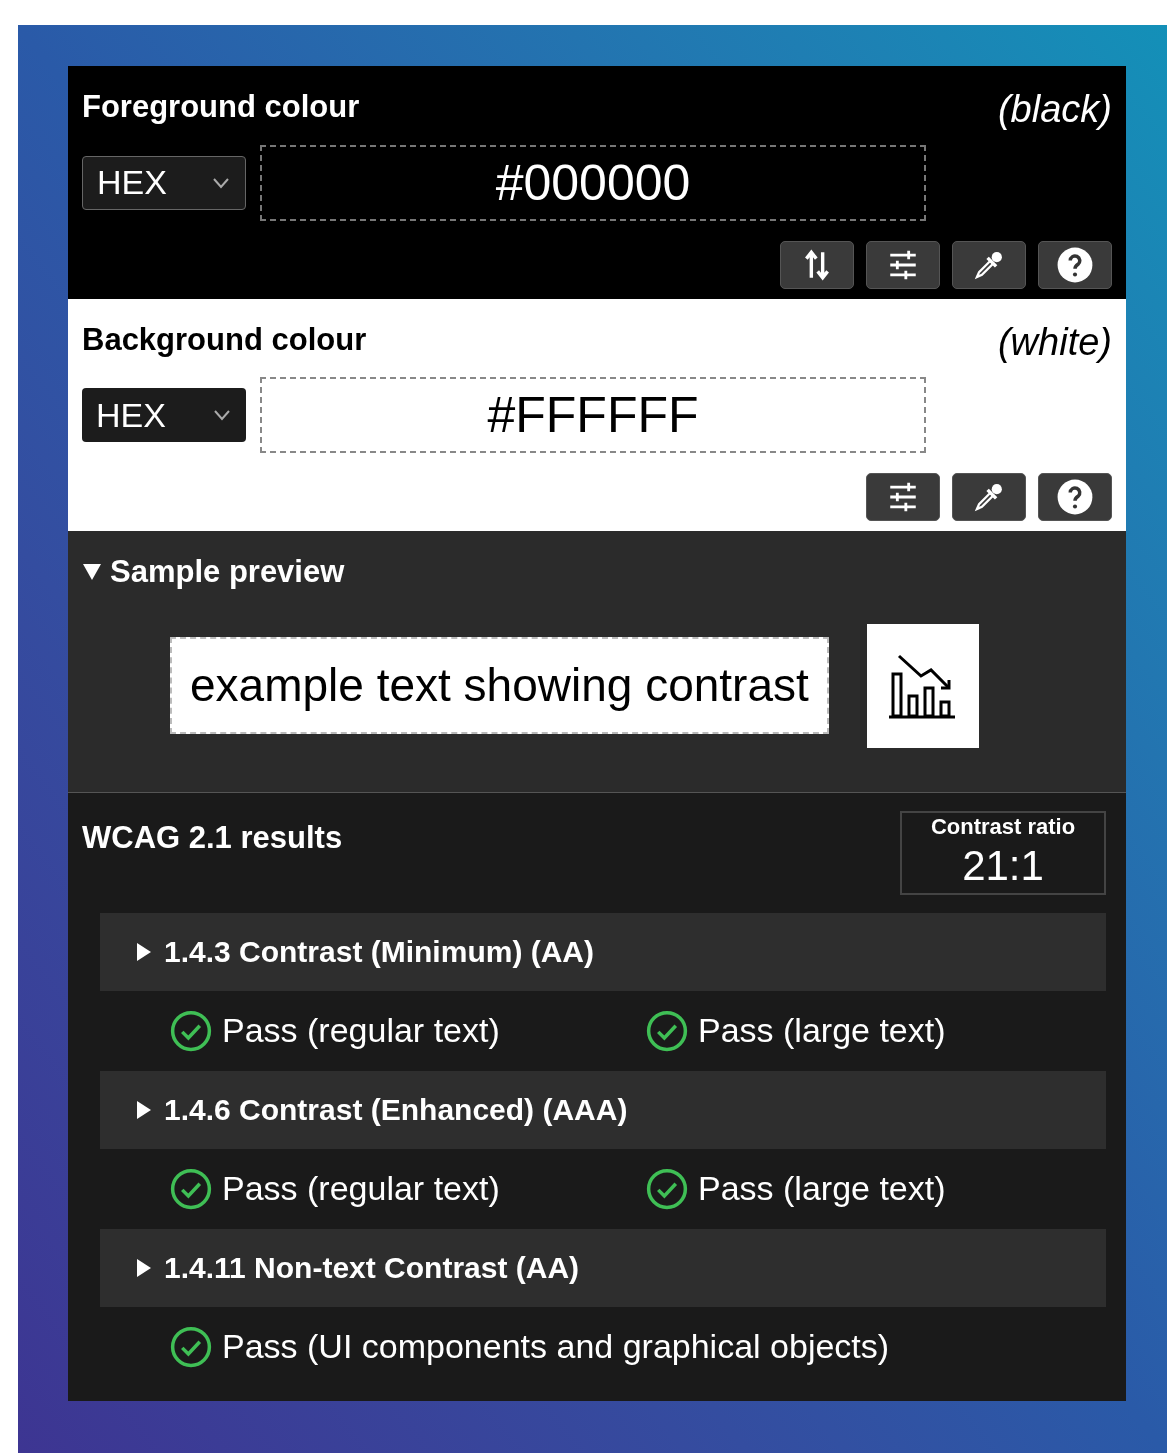 This screenshot has height=1453, width=1167. Describe the element at coordinates (1003, 866) in the screenshot. I see `contrast-ratio-value: 21:1` at that location.